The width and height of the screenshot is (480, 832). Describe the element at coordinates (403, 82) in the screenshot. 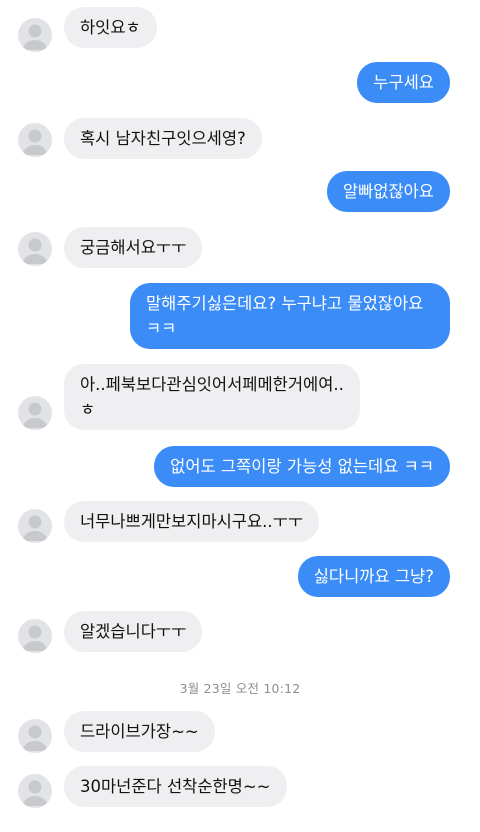

I see `message-bubble: 누구세요` at that location.